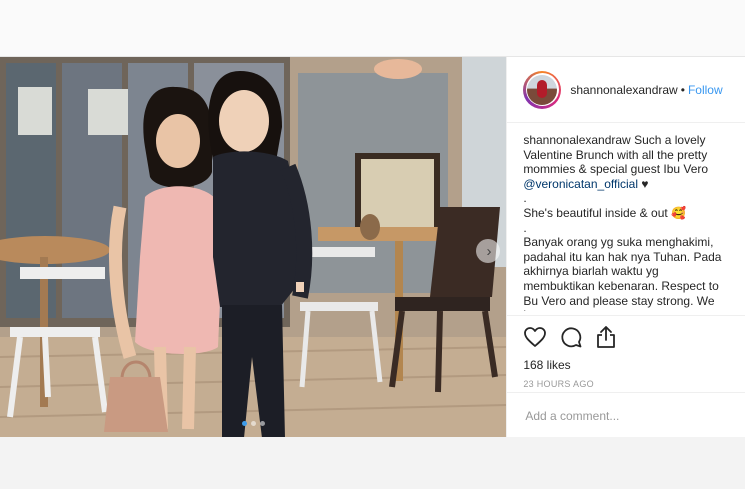  I want to click on post-actions-area: 168 likes 23 HOURS AGO, so click(626, 352).